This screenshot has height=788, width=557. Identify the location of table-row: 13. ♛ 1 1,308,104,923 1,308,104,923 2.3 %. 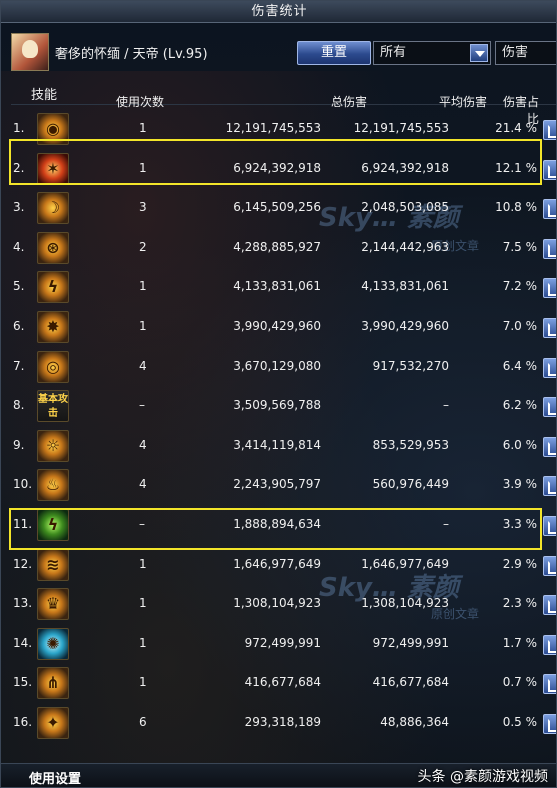
(283, 604).